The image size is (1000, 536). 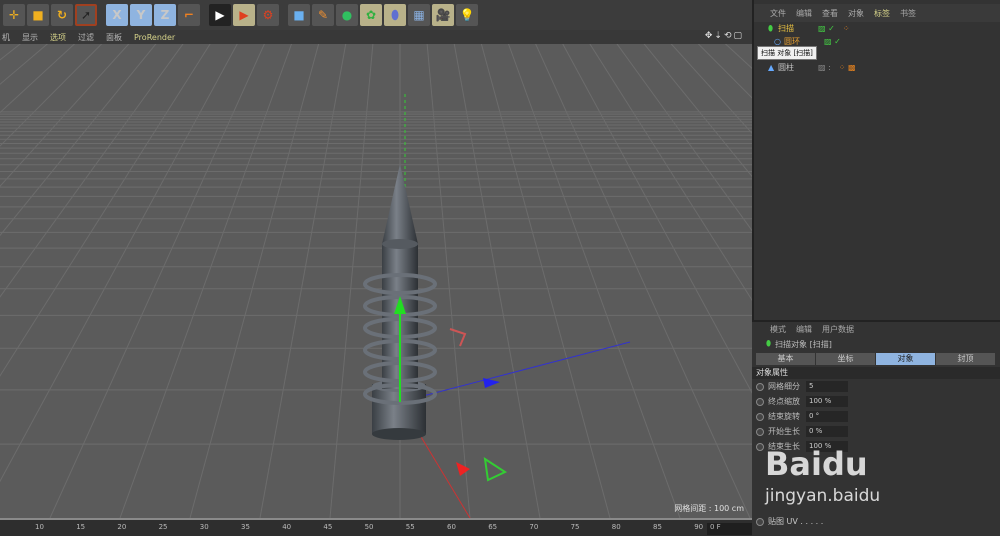 What do you see at coordinates (856, 13) in the screenshot?
I see `menu-object: 对象` at bounding box center [856, 13].